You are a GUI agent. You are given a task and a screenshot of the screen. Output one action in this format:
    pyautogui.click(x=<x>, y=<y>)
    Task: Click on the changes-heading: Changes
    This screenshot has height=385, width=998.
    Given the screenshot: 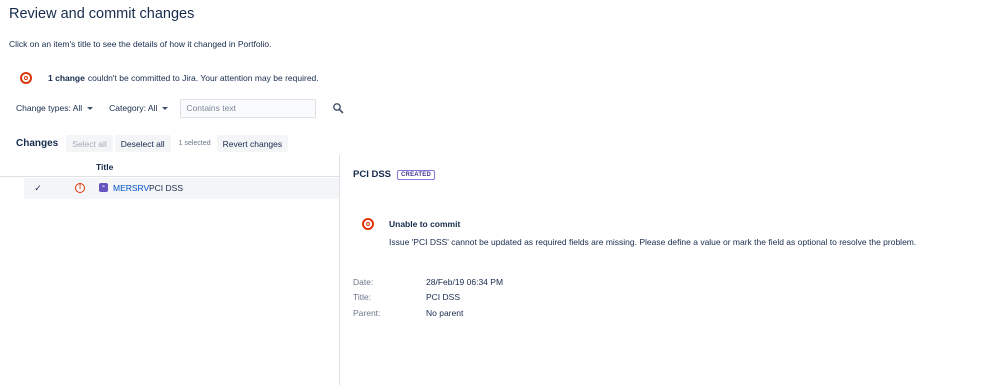 What is the action you would take?
    pyautogui.click(x=37, y=143)
    